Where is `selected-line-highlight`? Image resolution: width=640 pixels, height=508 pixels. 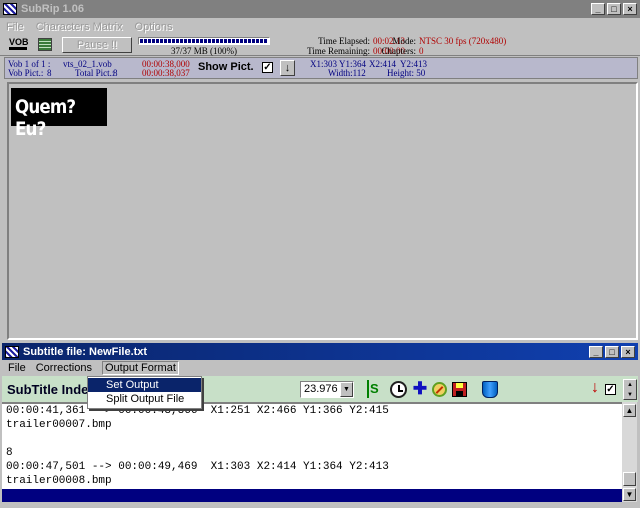
selected-line-highlight is located at coordinates (312, 495).